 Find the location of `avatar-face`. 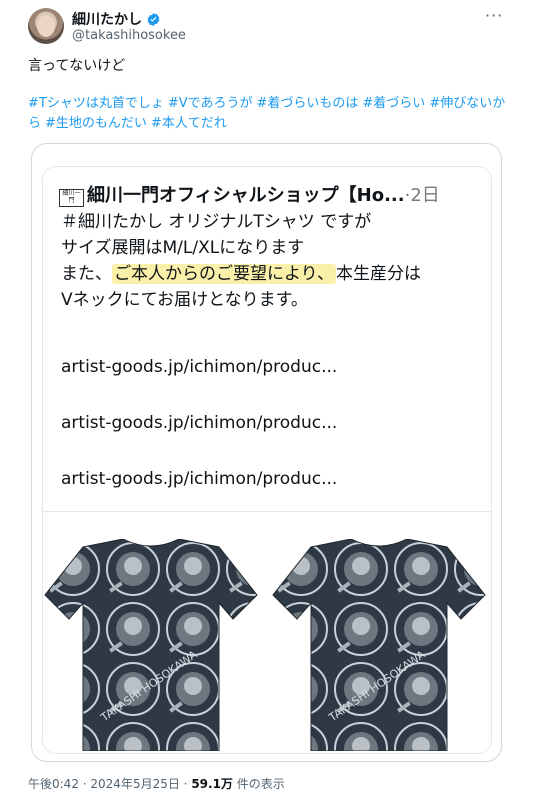

avatar-face is located at coordinates (46, 26).